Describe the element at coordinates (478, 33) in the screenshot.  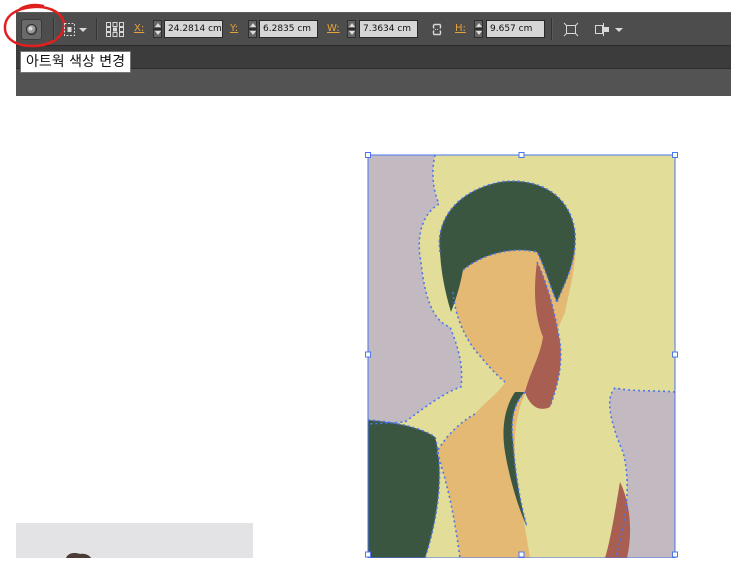
I see `h-stepper-down` at that location.